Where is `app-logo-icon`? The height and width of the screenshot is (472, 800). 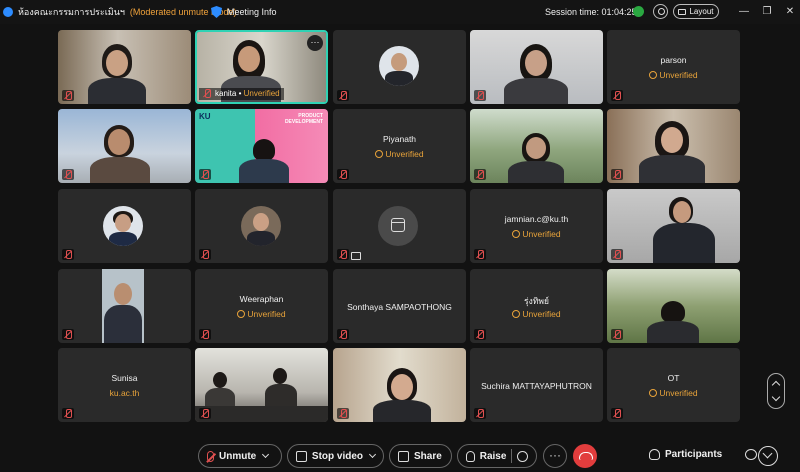 app-logo-icon is located at coordinates (8, 12).